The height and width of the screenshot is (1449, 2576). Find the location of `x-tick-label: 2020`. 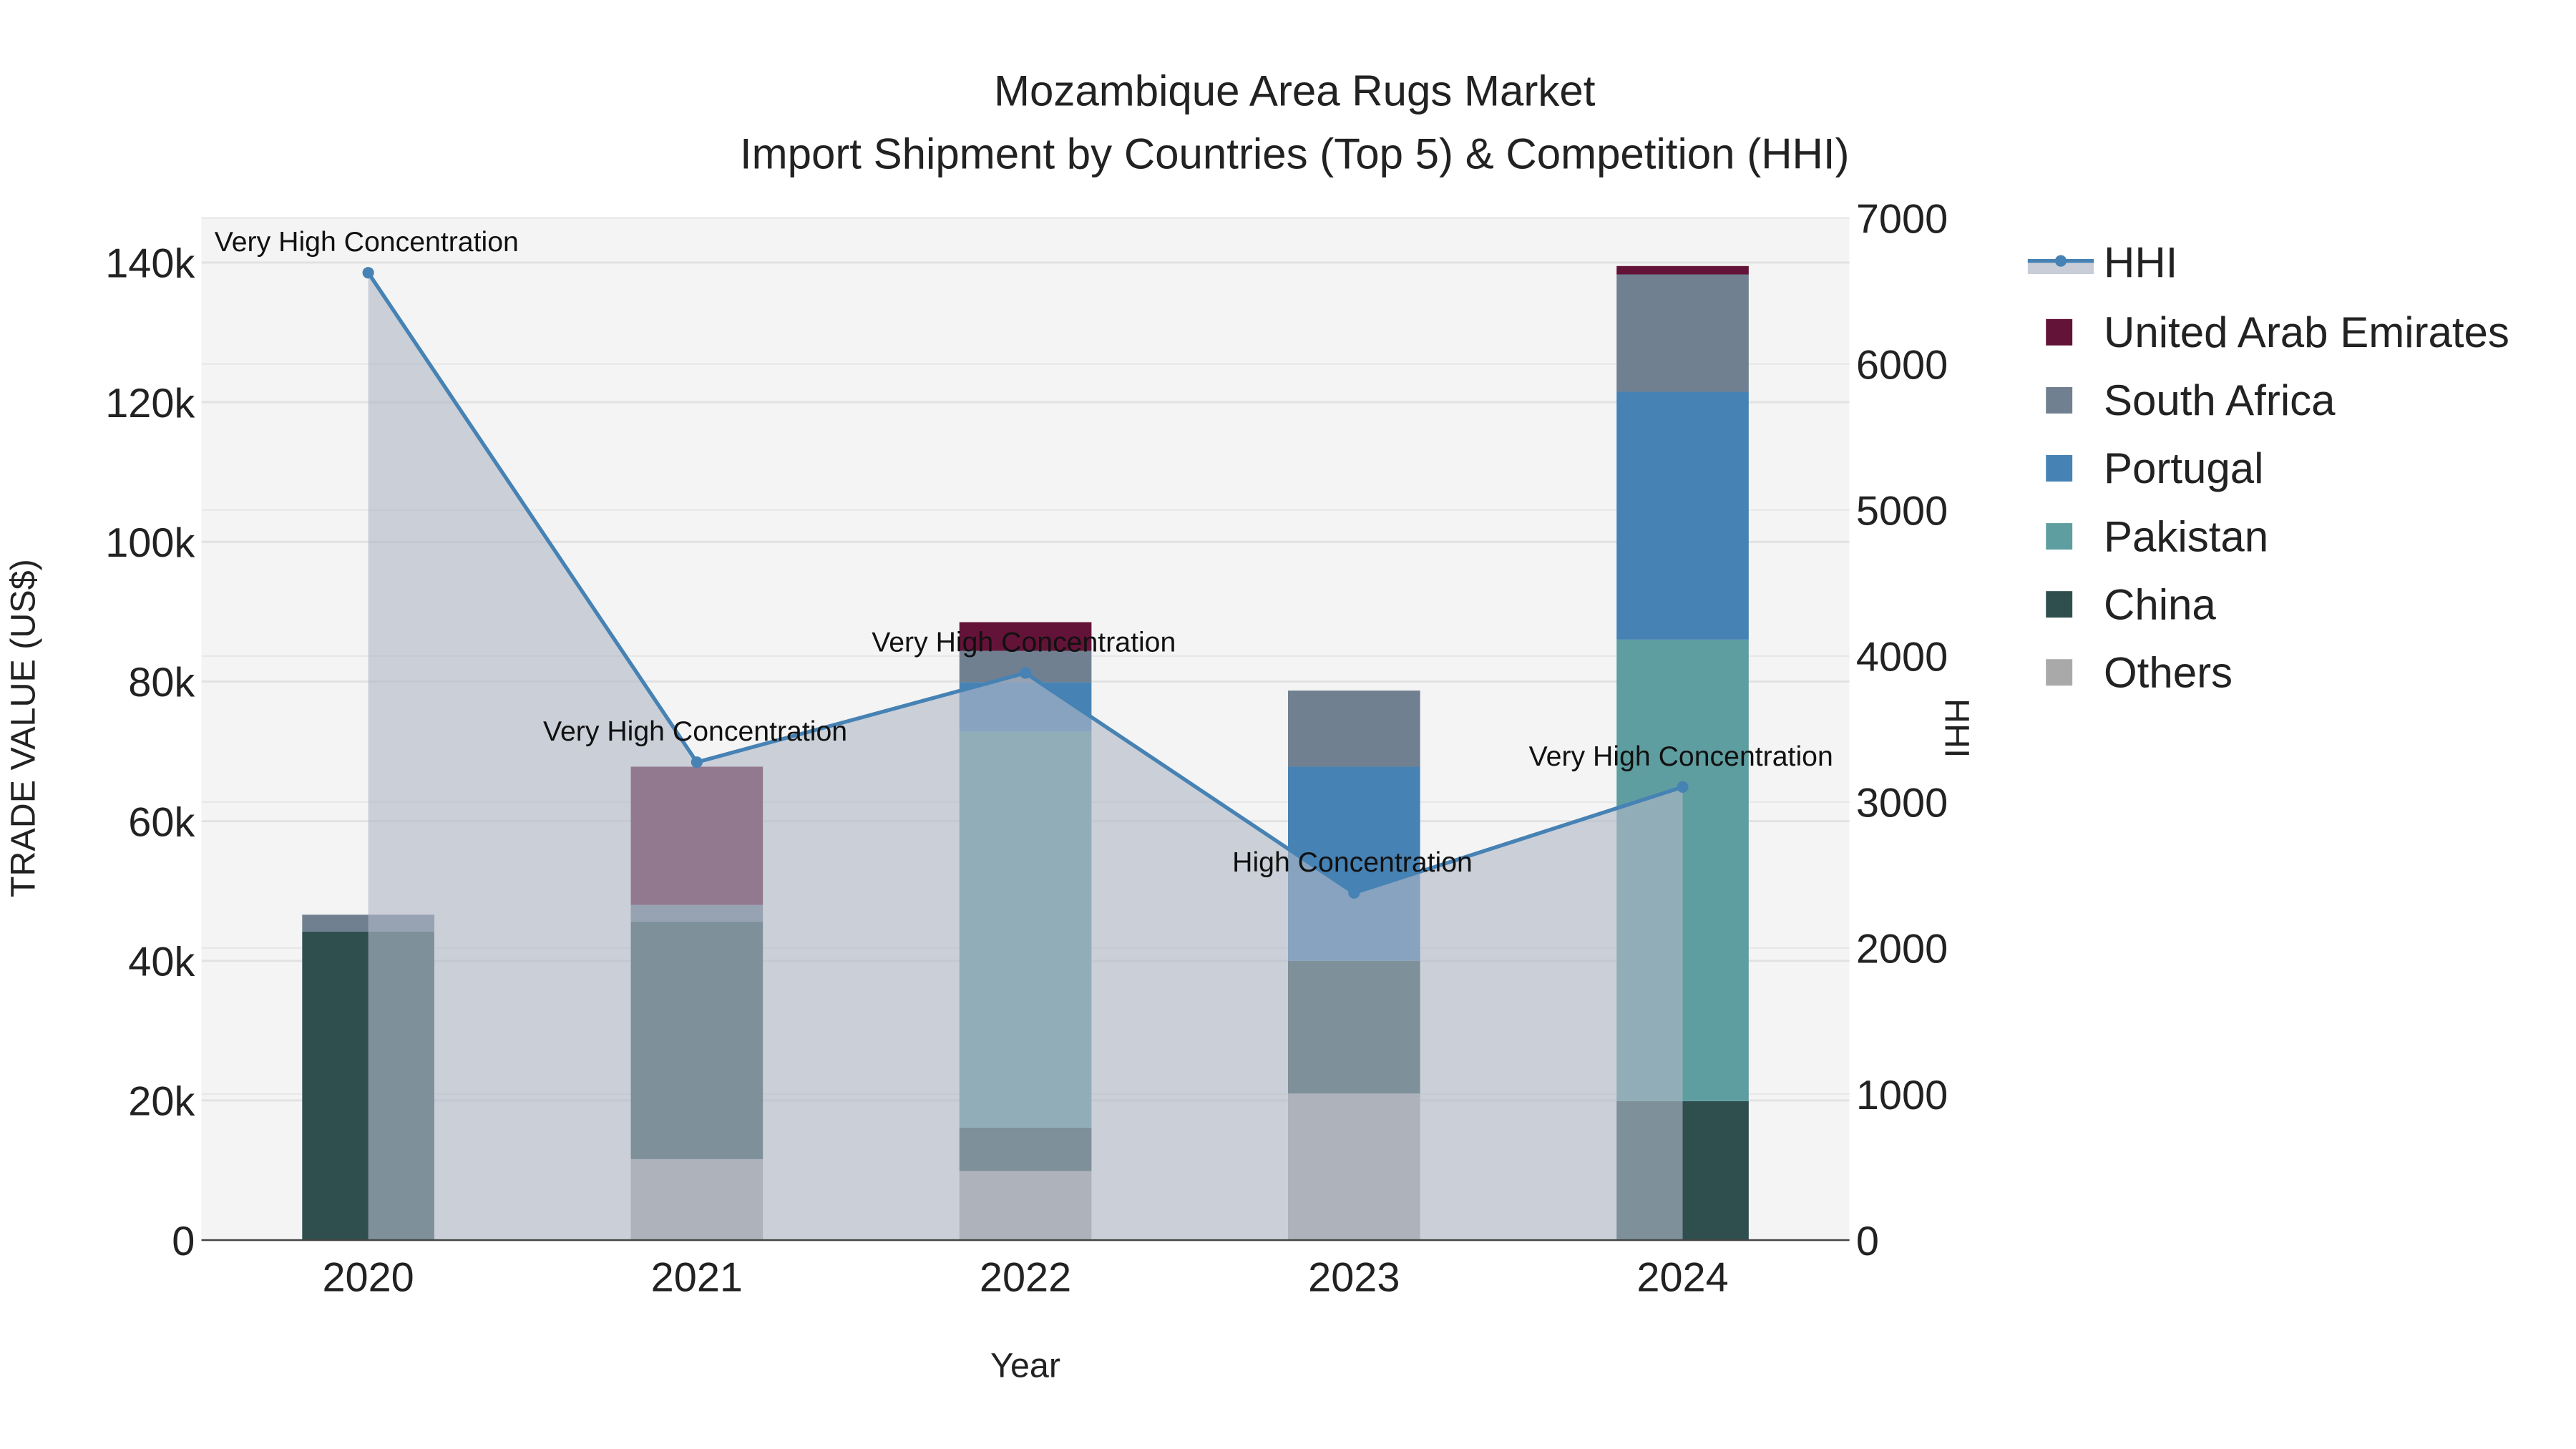

x-tick-label: 2020 is located at coordinates (368, 1278).